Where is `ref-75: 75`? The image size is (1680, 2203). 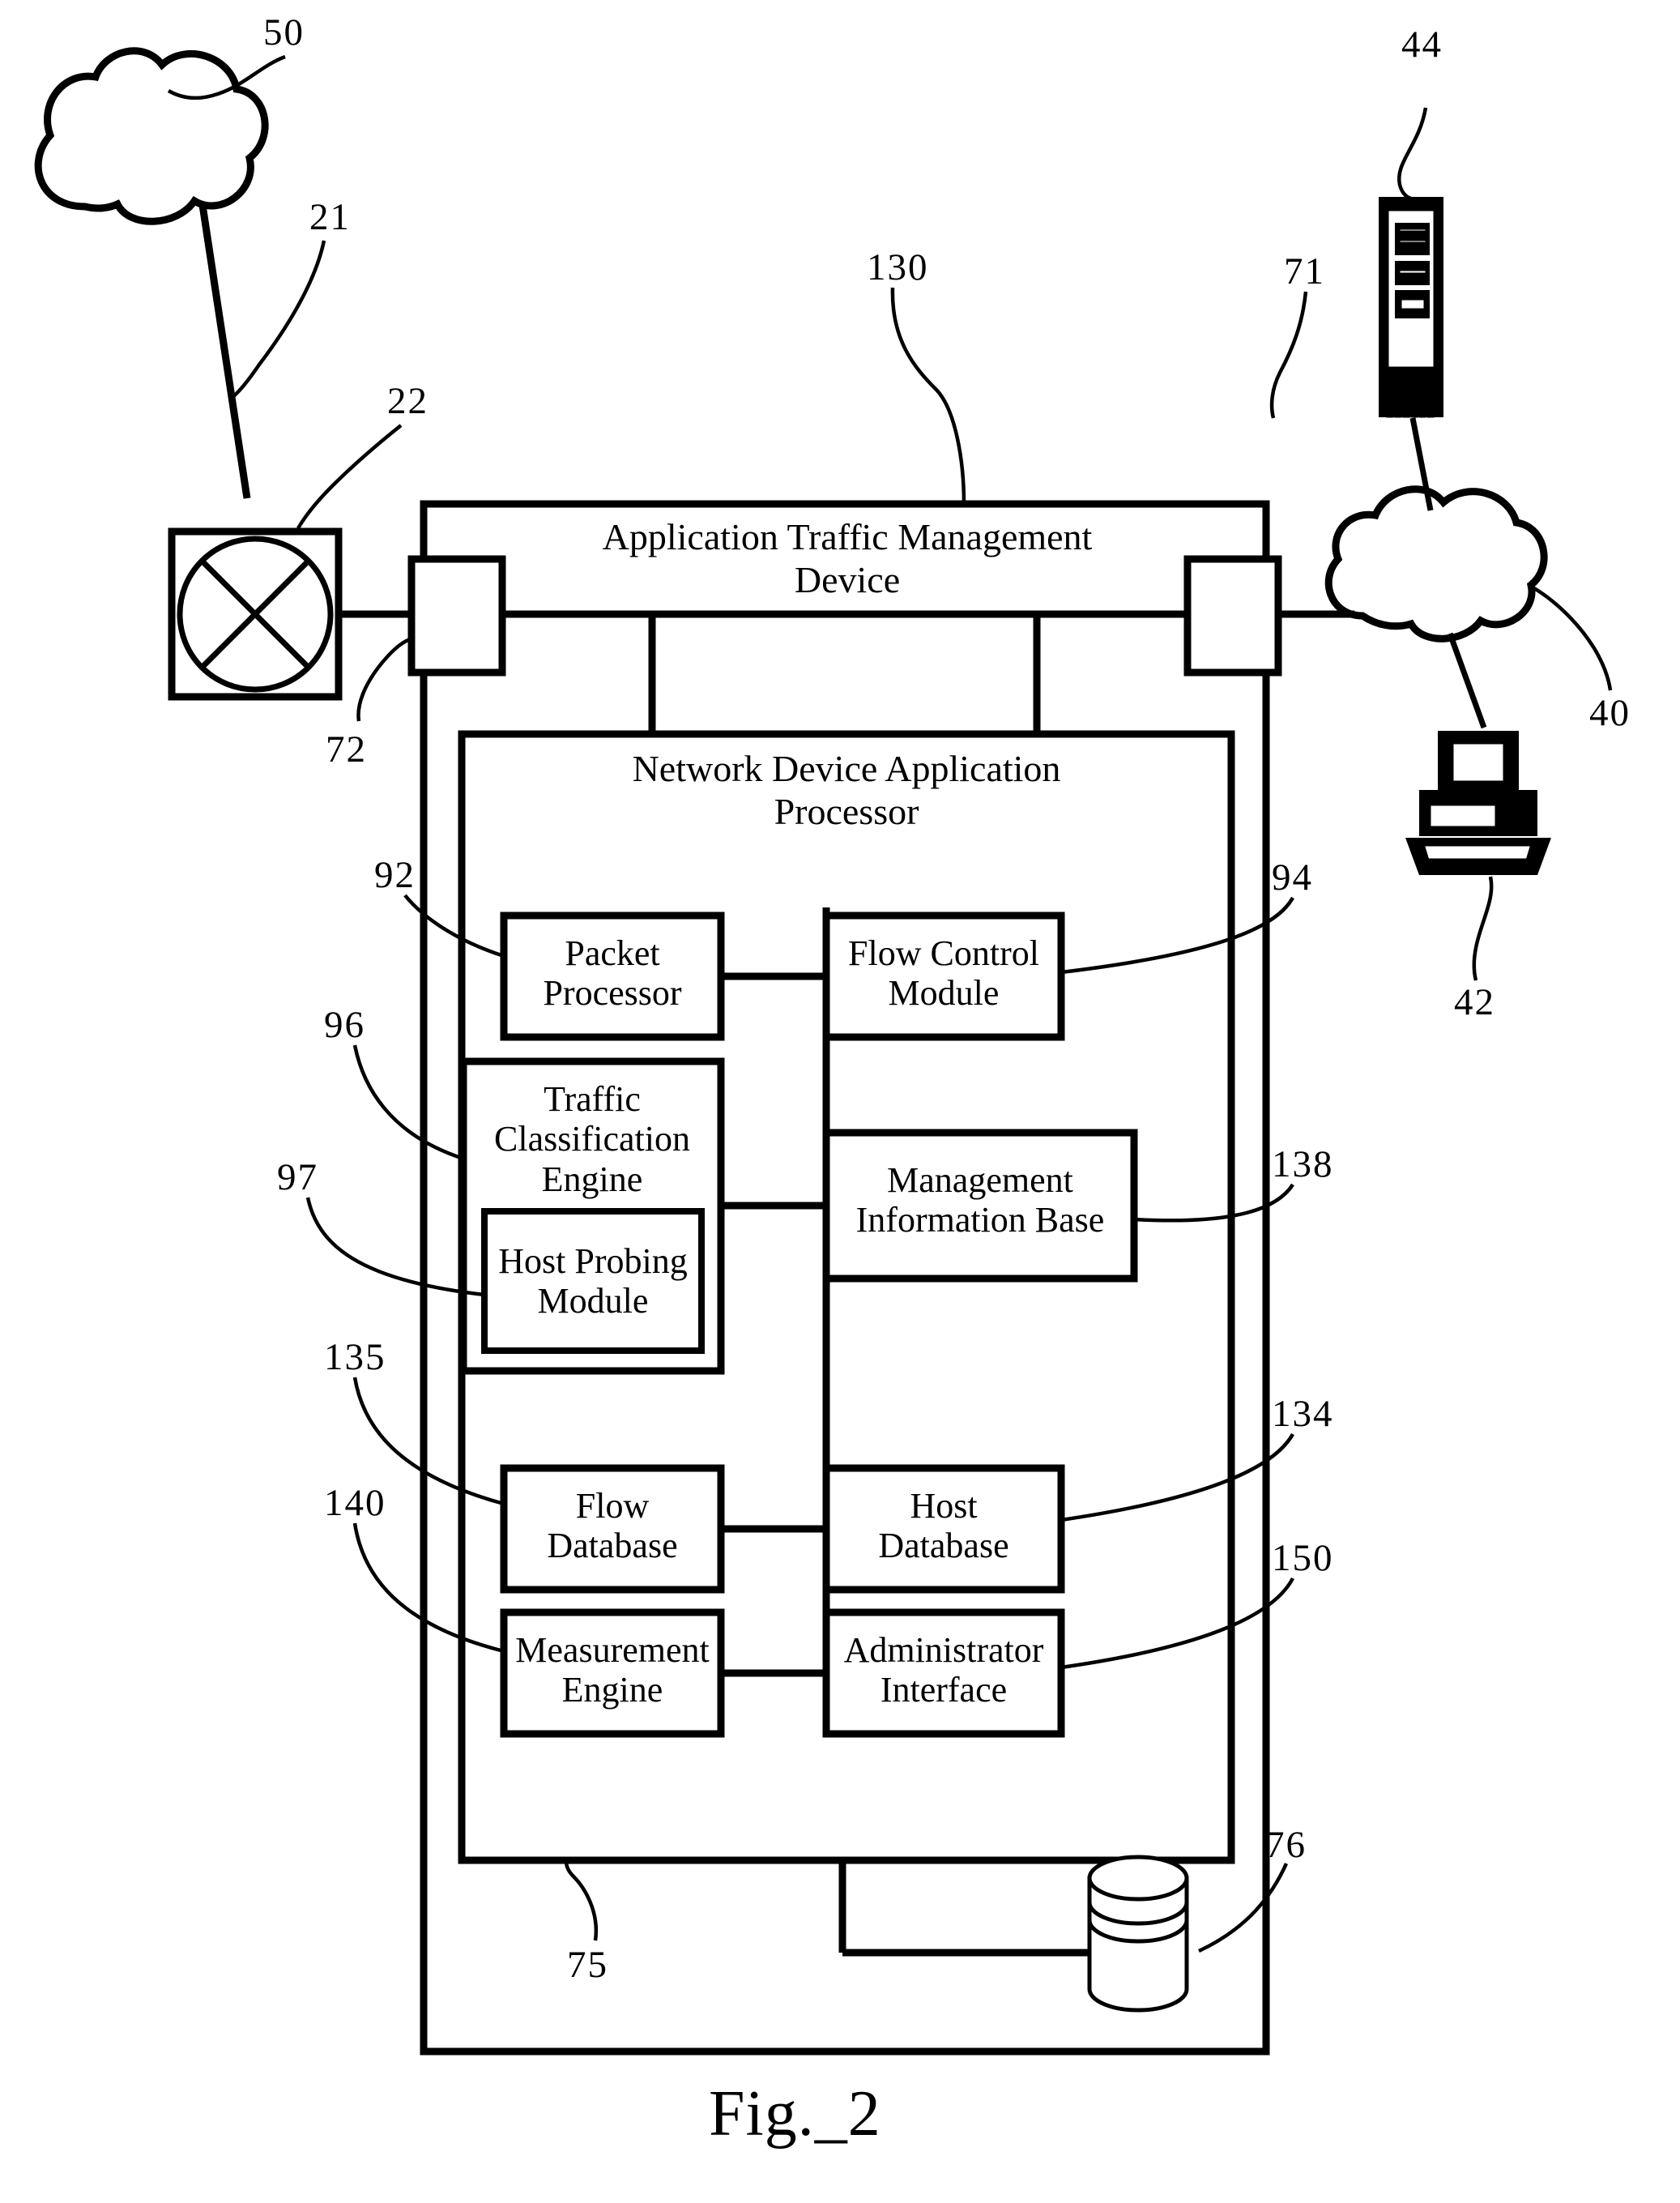
ref-75: 75 is located at coordinates (587, 1965).